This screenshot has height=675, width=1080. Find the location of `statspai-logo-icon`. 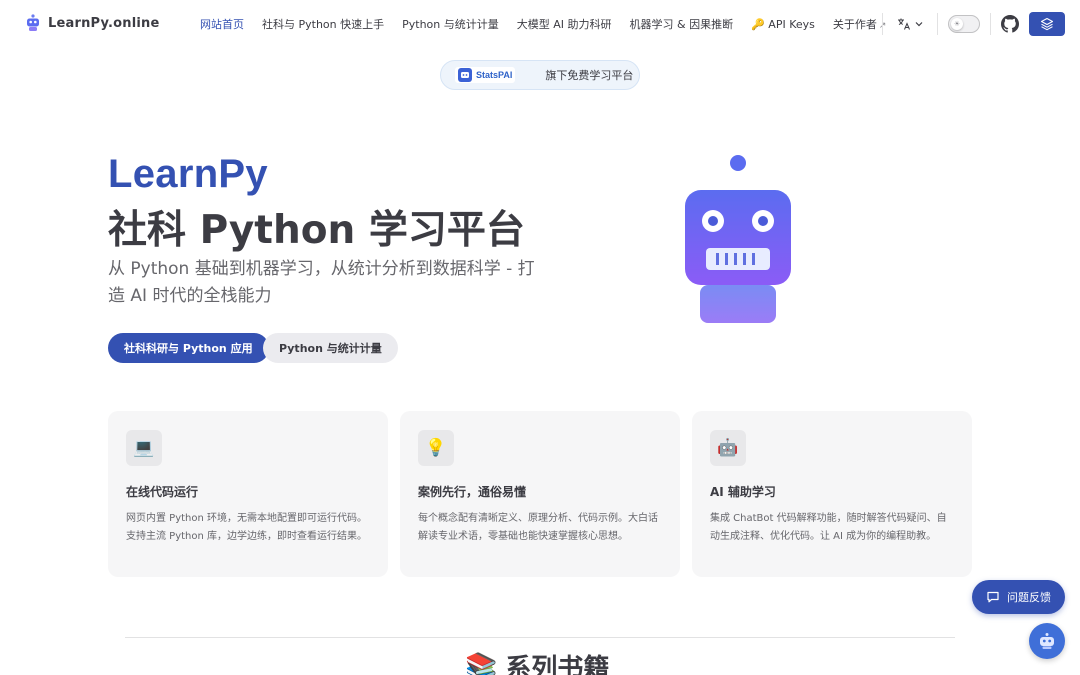

statspai-logo-icon is located at coordinates (465, 75).